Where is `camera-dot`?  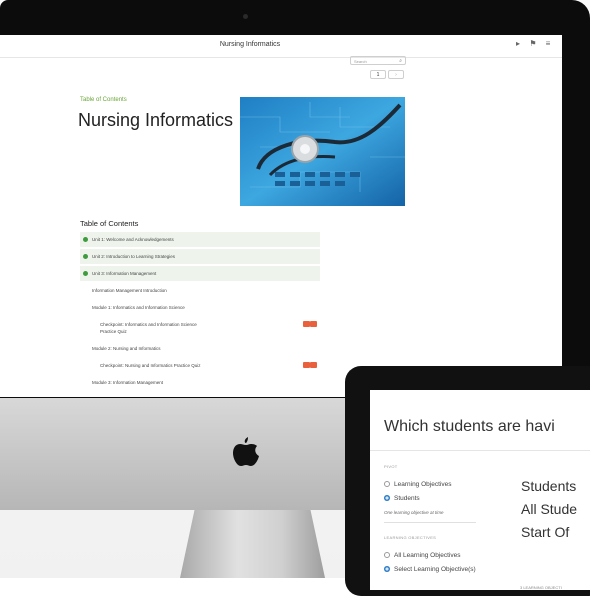 camera-dot is located at coordinates (245, 16).